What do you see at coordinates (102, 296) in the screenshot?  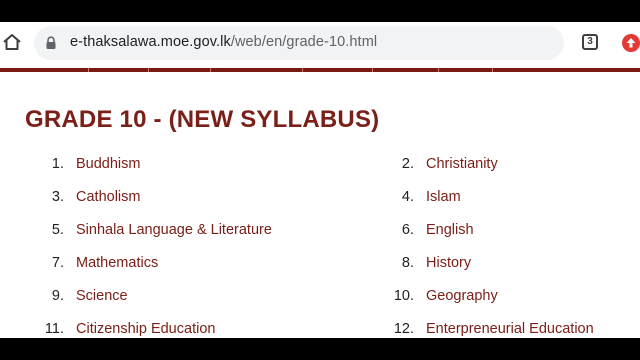 I see `subject-link-science: Science` at bounding box center [102, 296].